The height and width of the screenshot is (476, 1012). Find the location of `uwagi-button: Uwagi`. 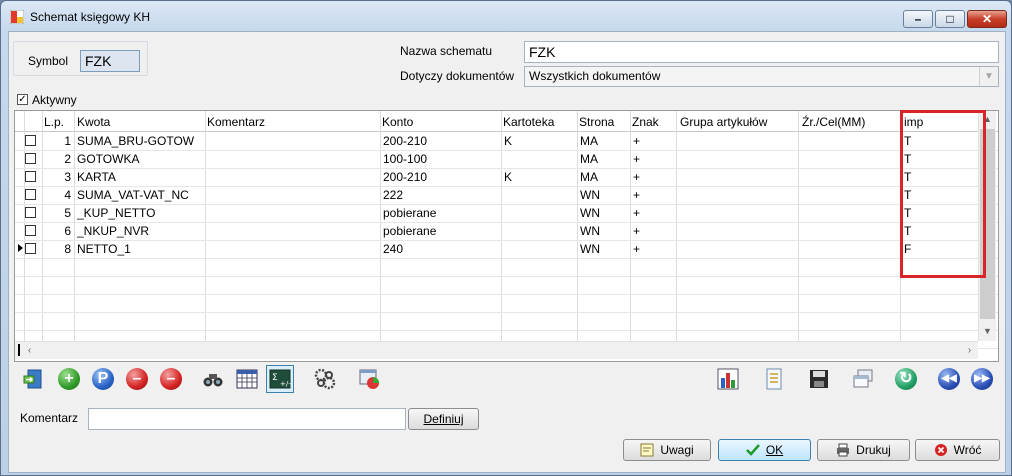

uwagi-button: Uwagi is located at coordinates (667, 450).